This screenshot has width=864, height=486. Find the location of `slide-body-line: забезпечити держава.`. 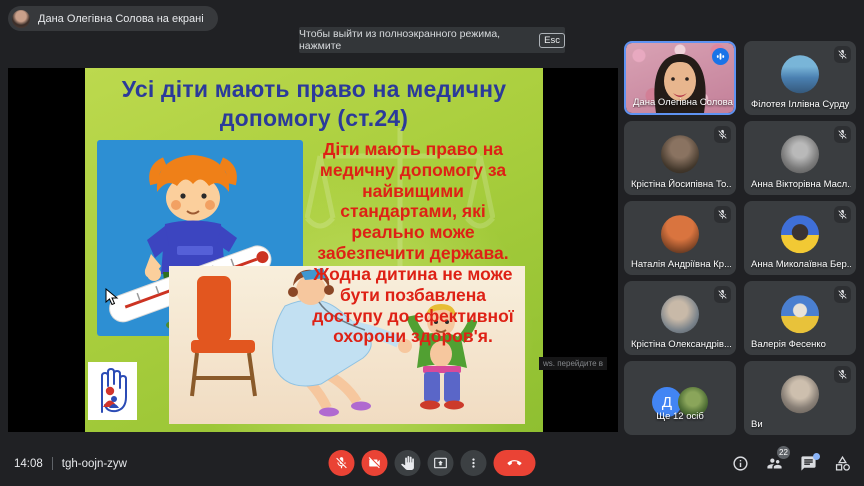

slide-body-line: забезпечити держава. is located at coordinates (413, 253).